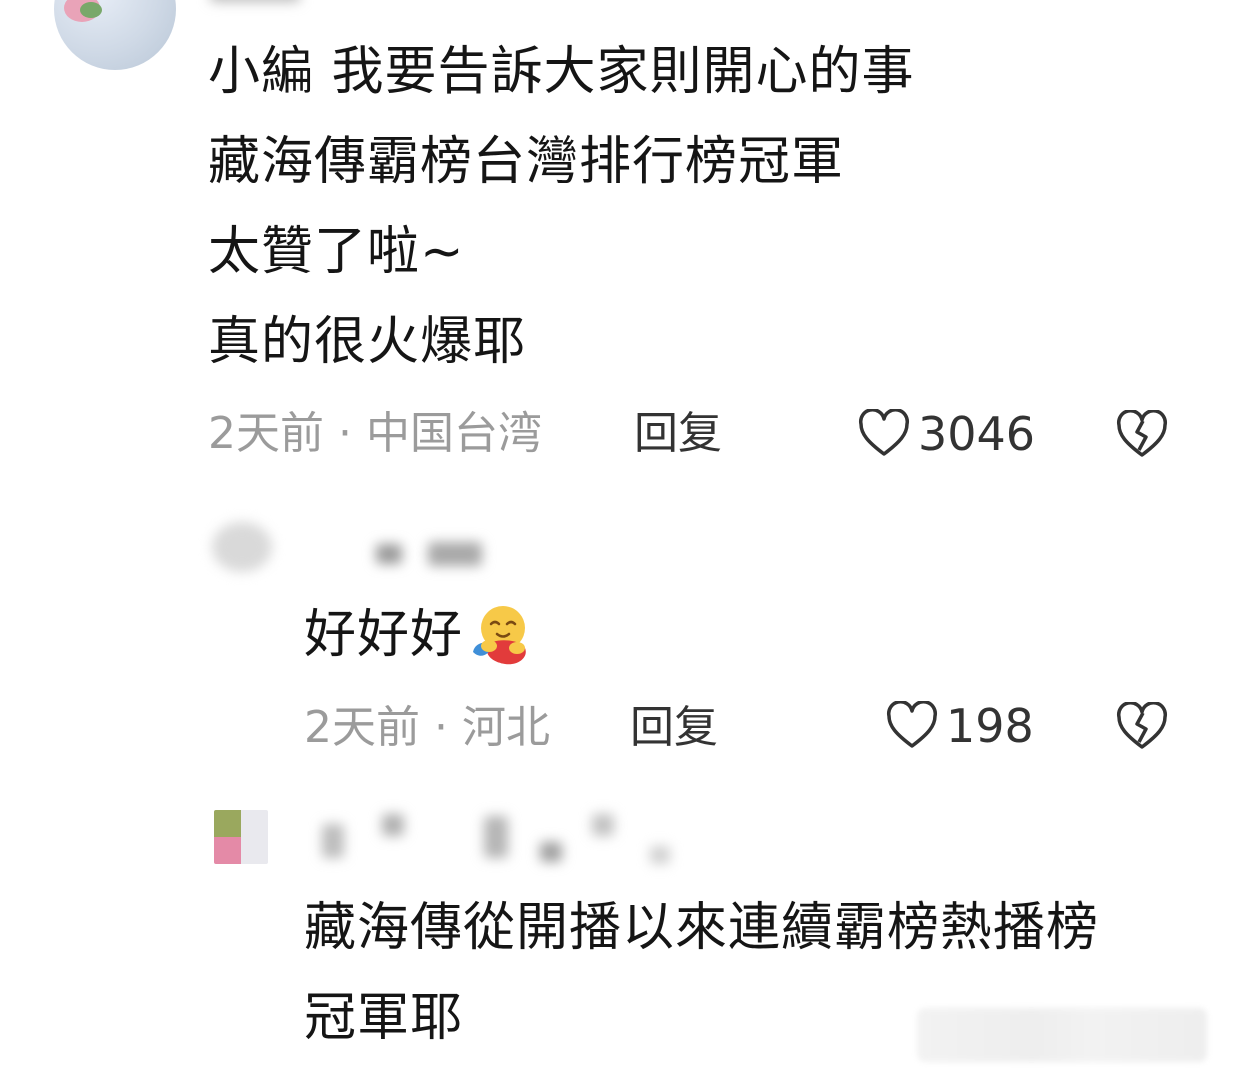 This screenshot has width=1233, height=1080. I want to click on avatar-leaf, so click(91, 10).